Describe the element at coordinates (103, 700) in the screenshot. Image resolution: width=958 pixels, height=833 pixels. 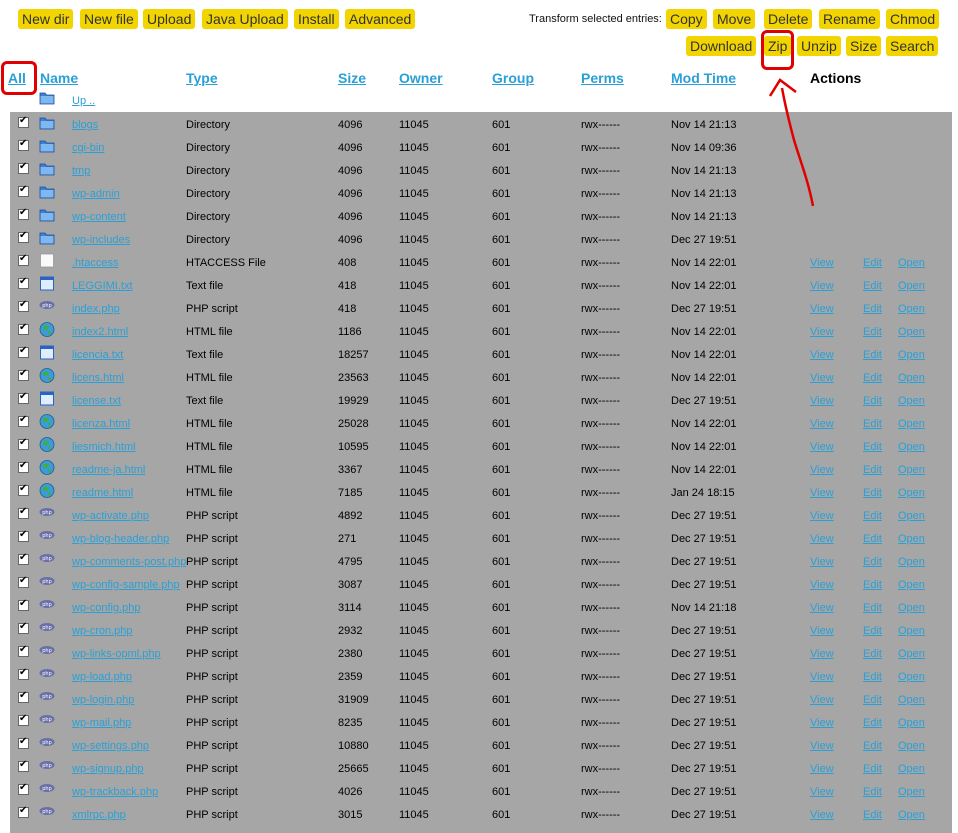
I see `file-name-link: wp-login.php` at that location.